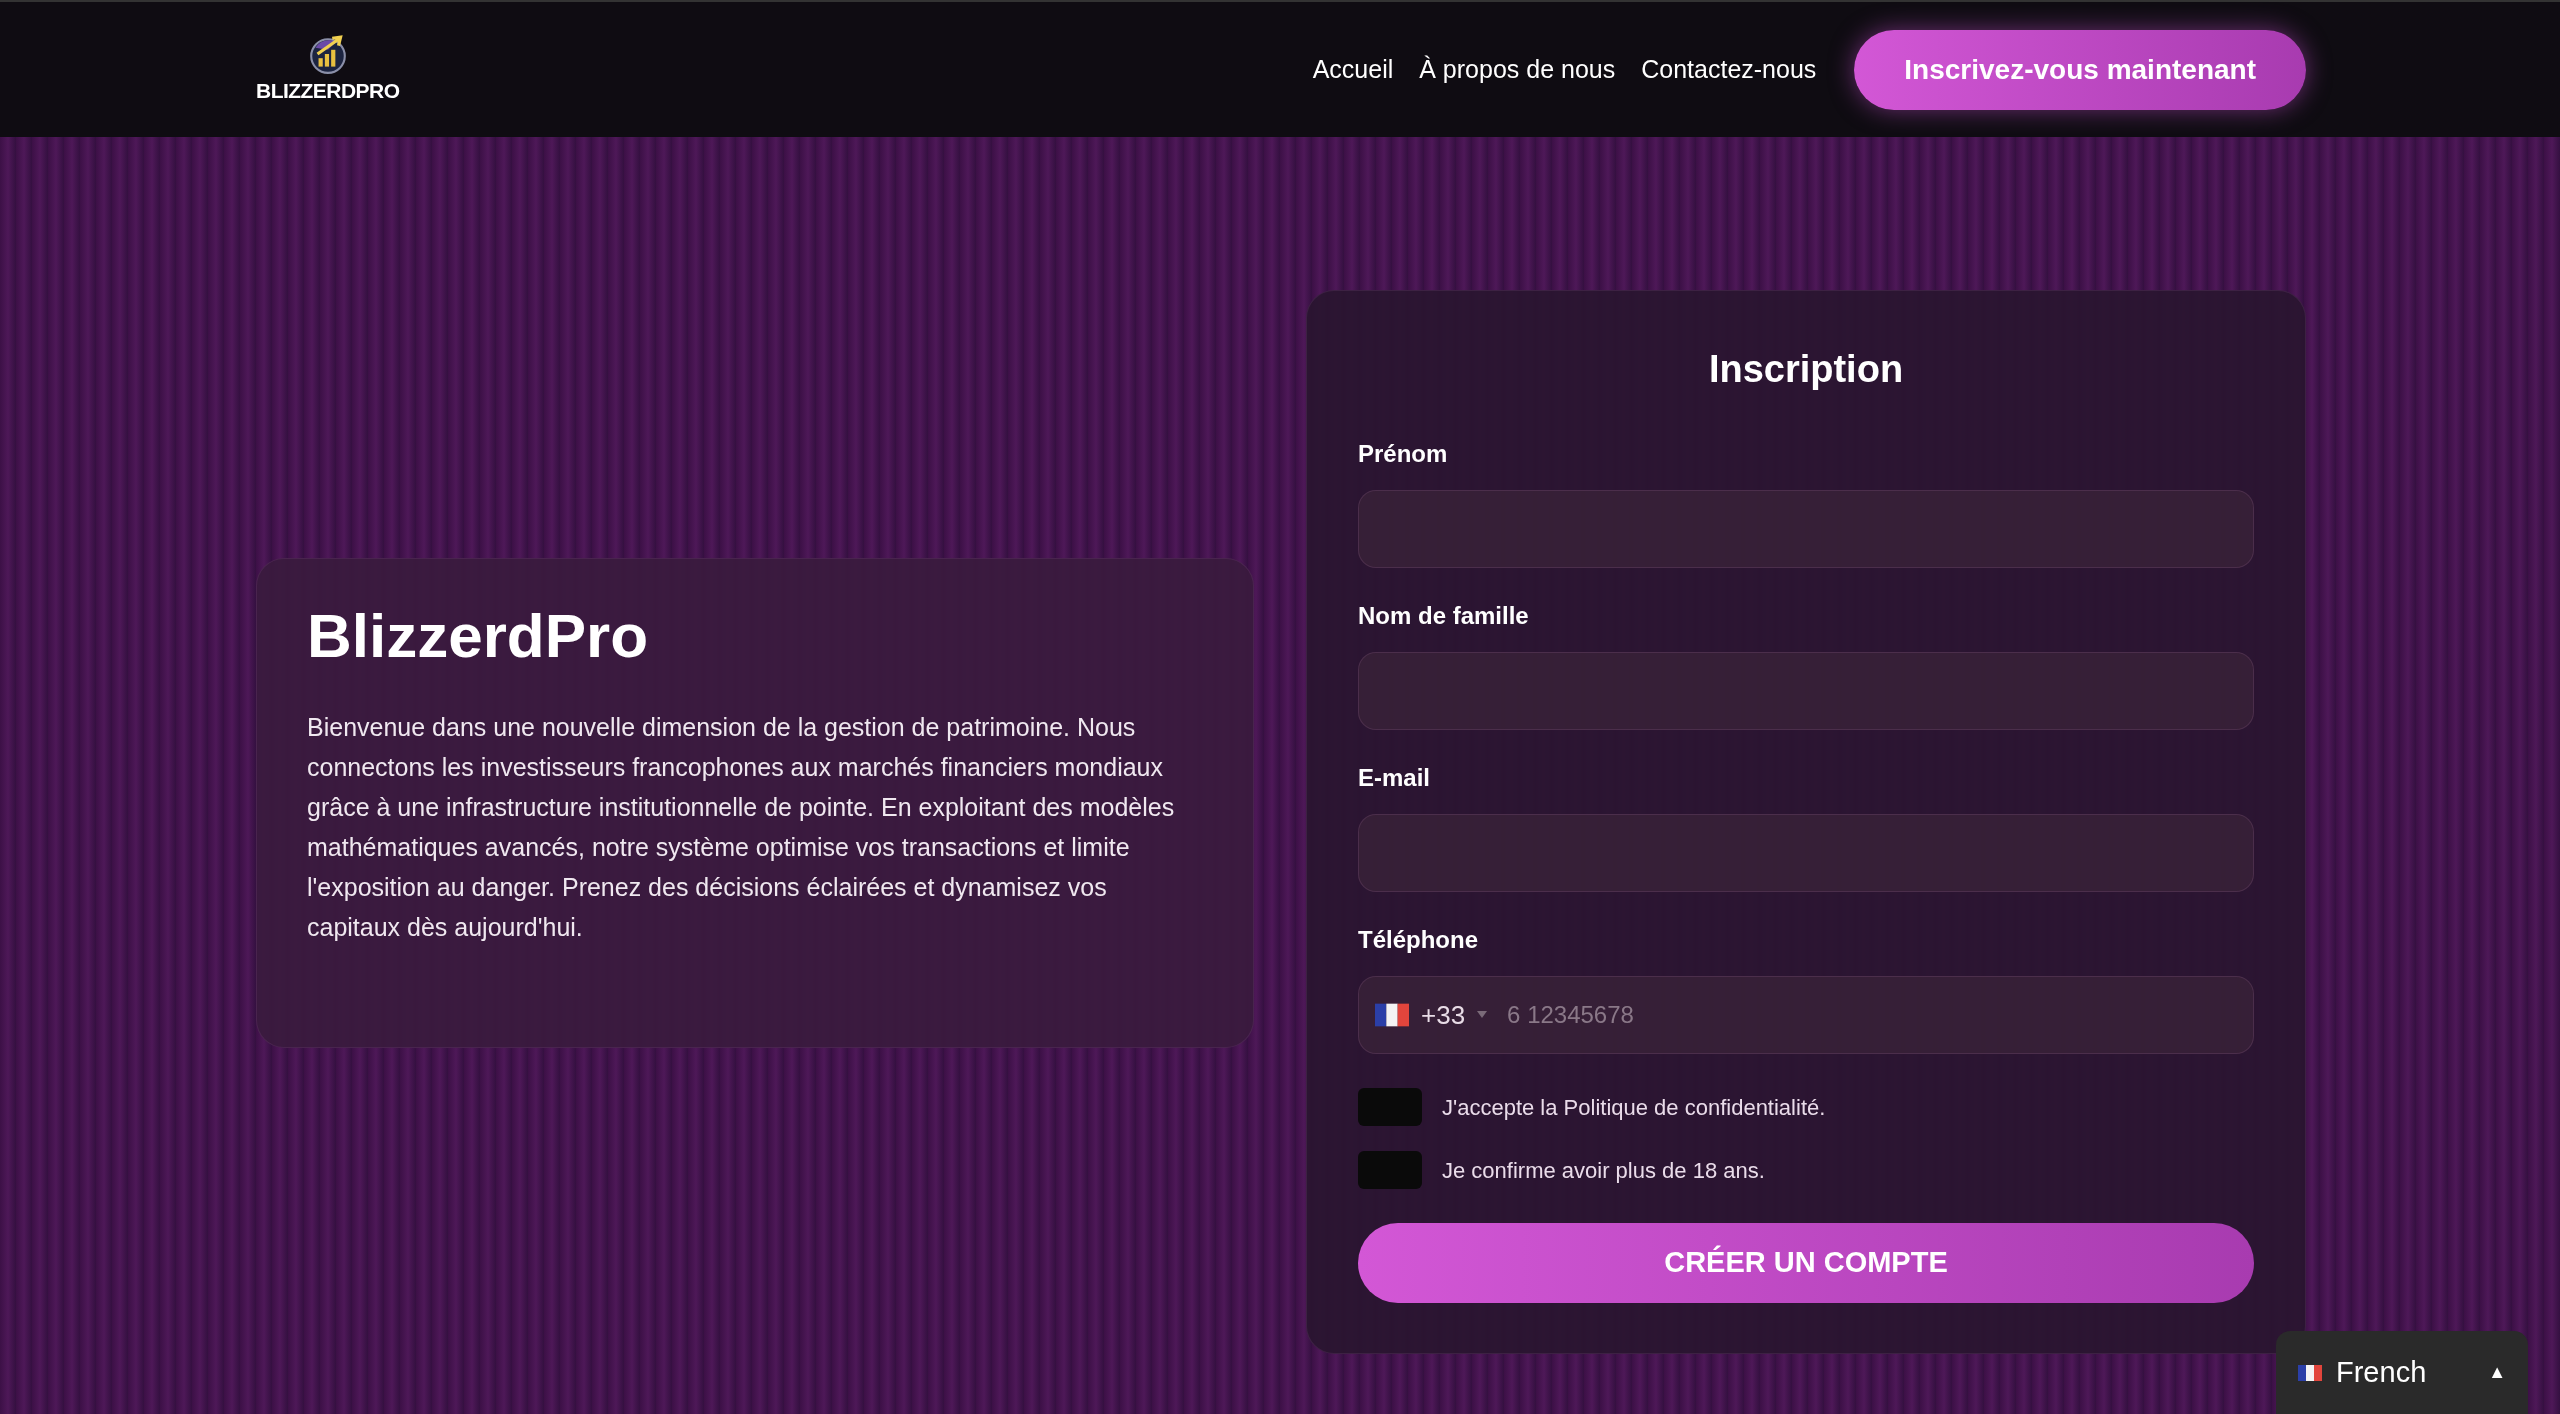 This screenshot has width=2560, height=1414. I want to click on language-selector: French ▲, so click(2402, 1372).